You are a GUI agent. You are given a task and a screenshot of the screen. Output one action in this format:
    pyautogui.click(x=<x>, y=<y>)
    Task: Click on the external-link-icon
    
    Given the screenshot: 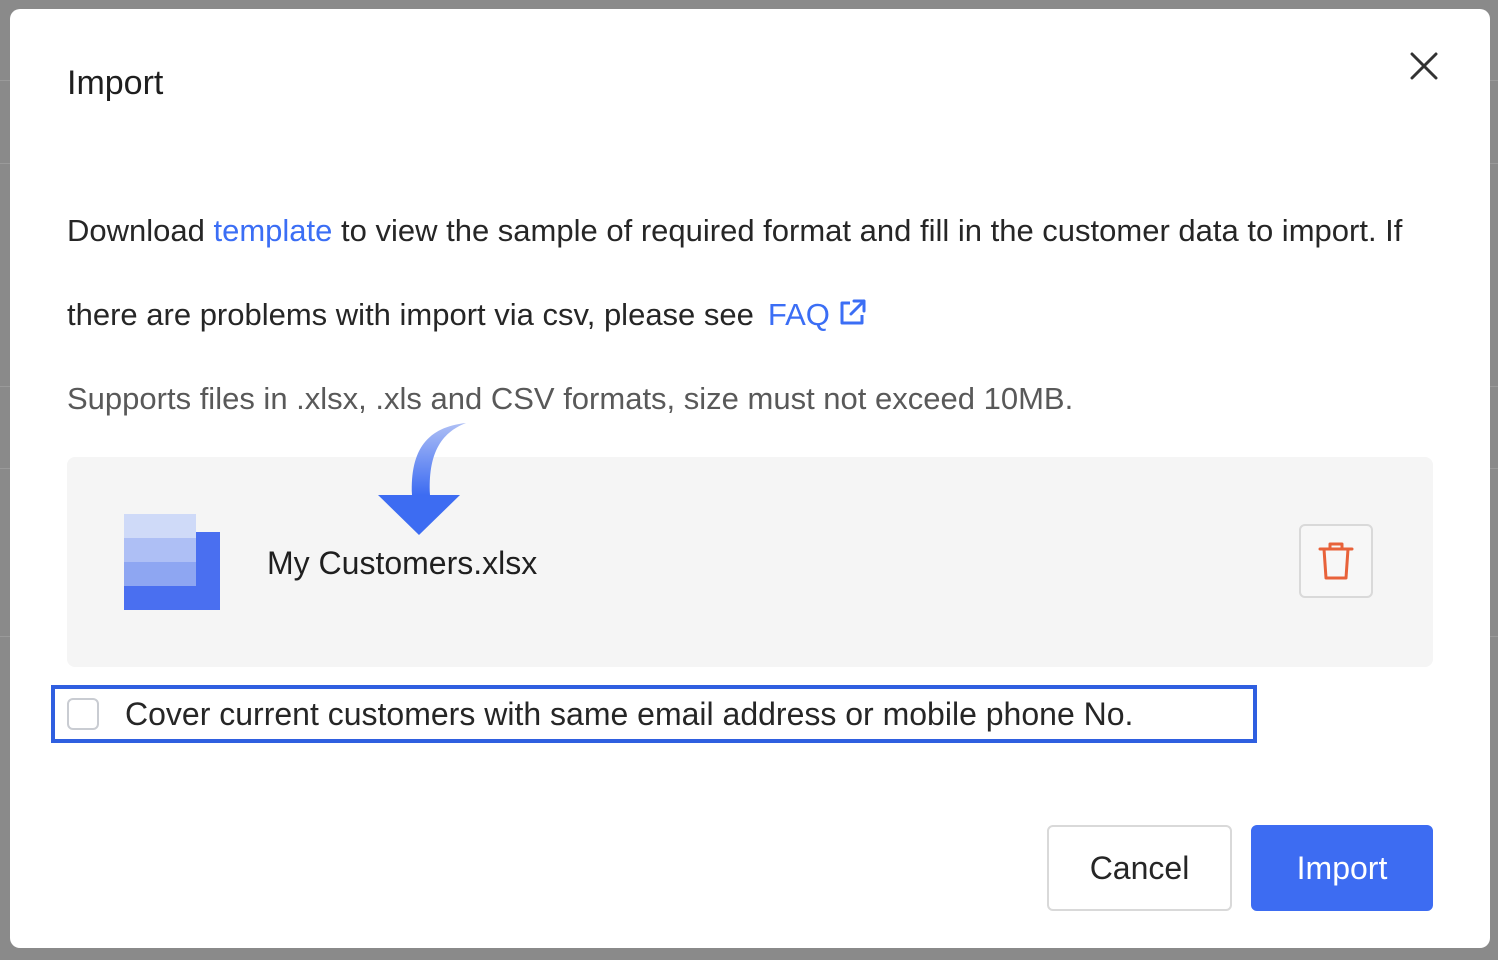 What is the action you would take?
    pyautogui.click(x=853, y=312)
    